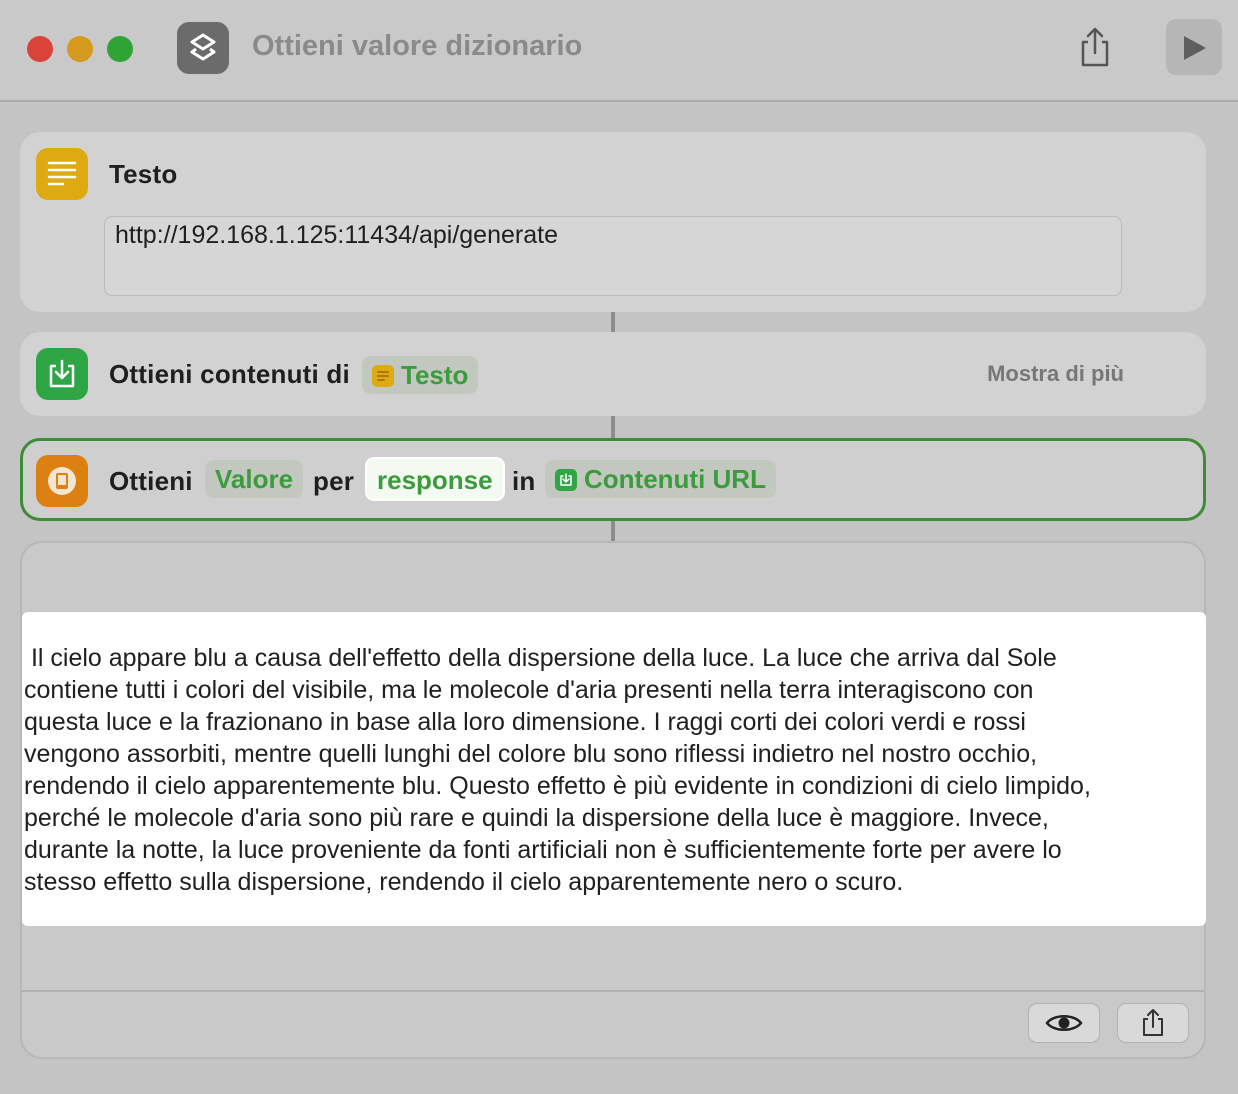 The height and width of the screenshot is (1094, 1238). I want to click on output-footer-divider, so click(613, 991).